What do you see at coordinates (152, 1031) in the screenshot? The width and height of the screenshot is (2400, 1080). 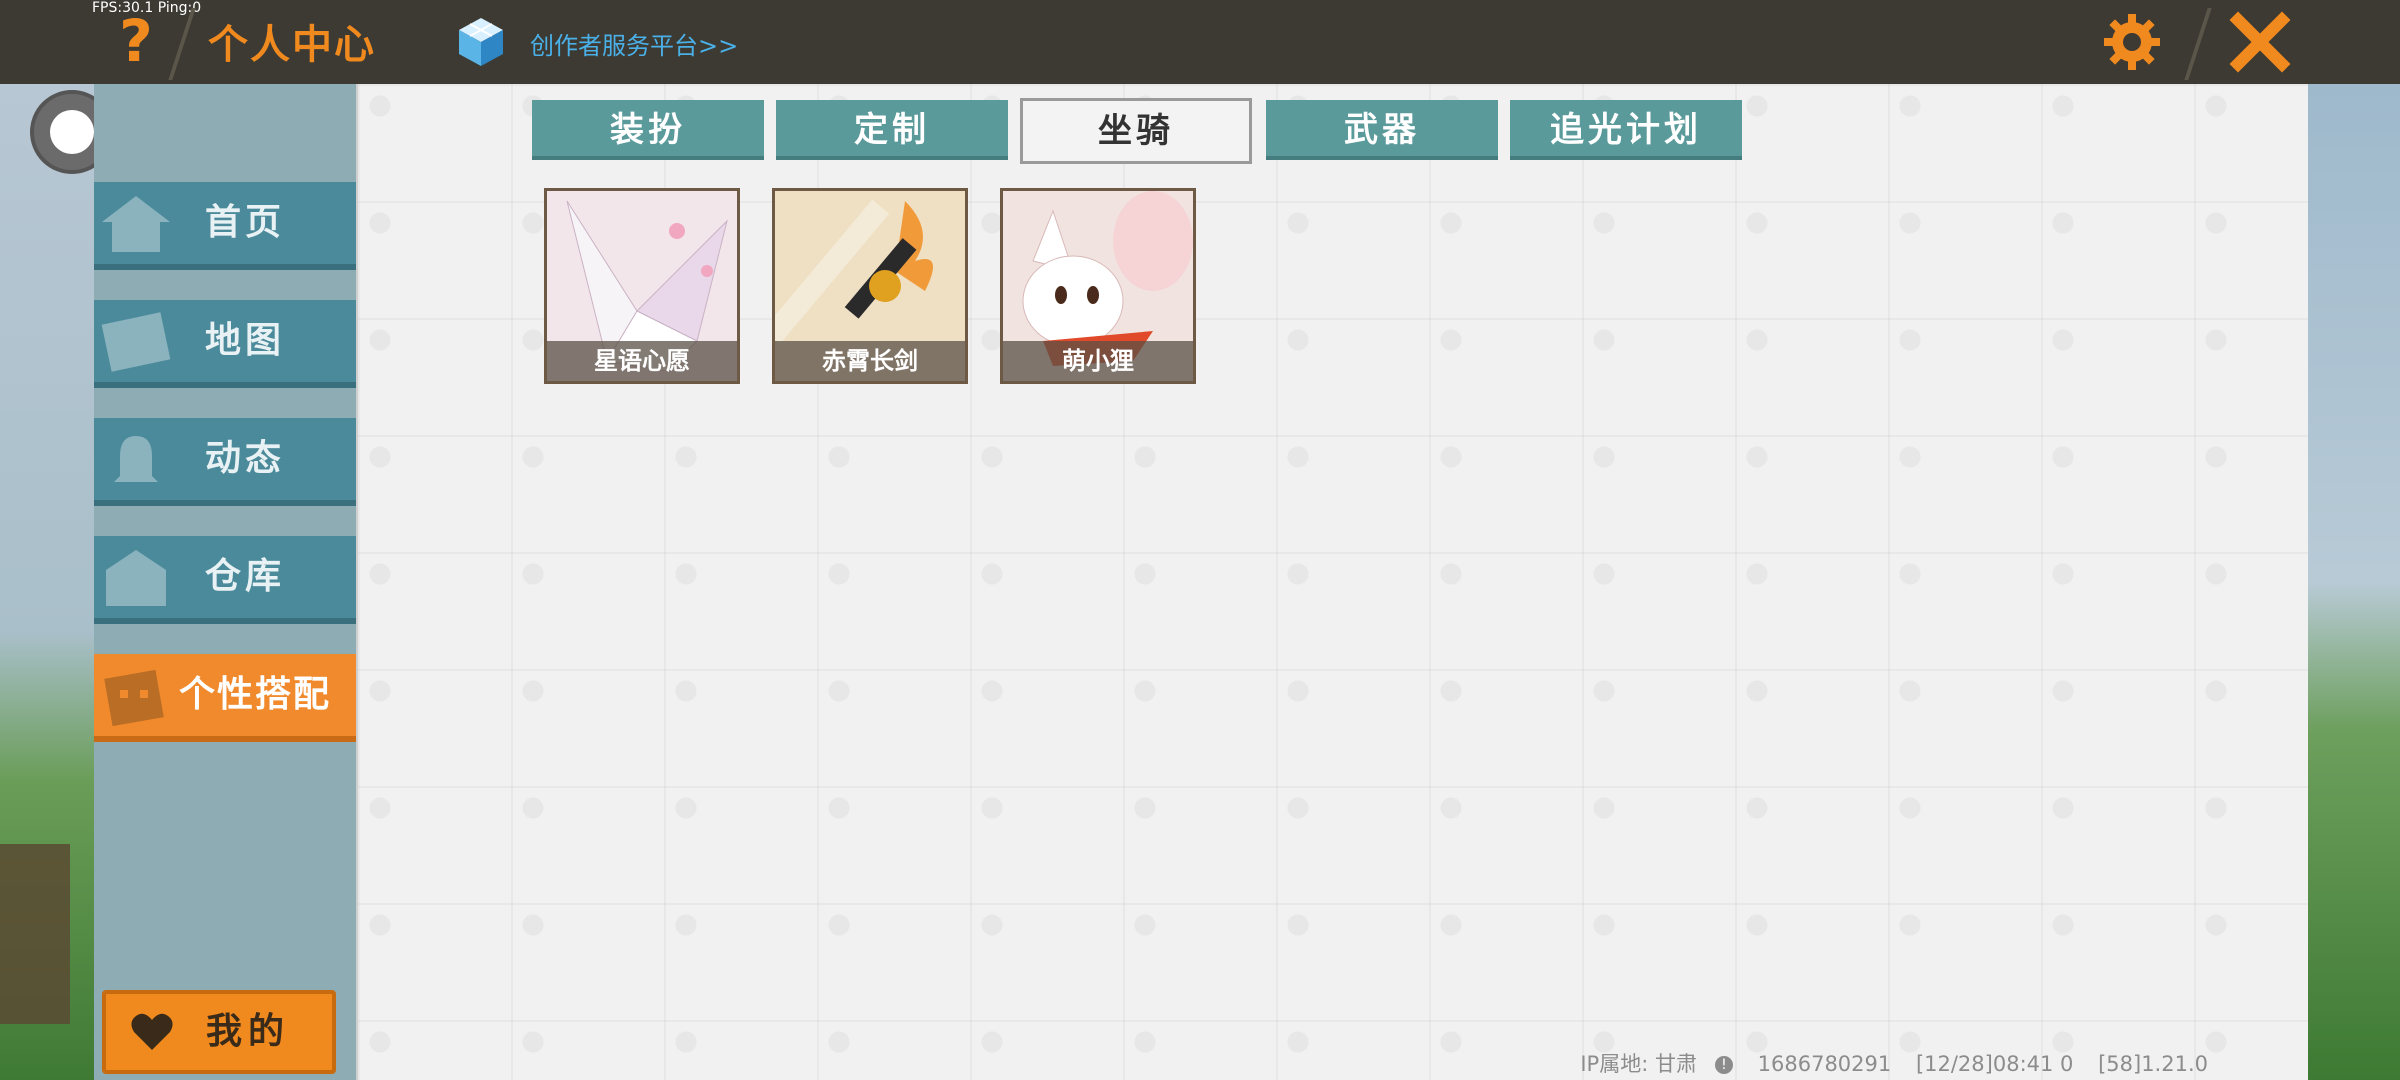 I see `heart-icon` at bounding box center [152, 1031].